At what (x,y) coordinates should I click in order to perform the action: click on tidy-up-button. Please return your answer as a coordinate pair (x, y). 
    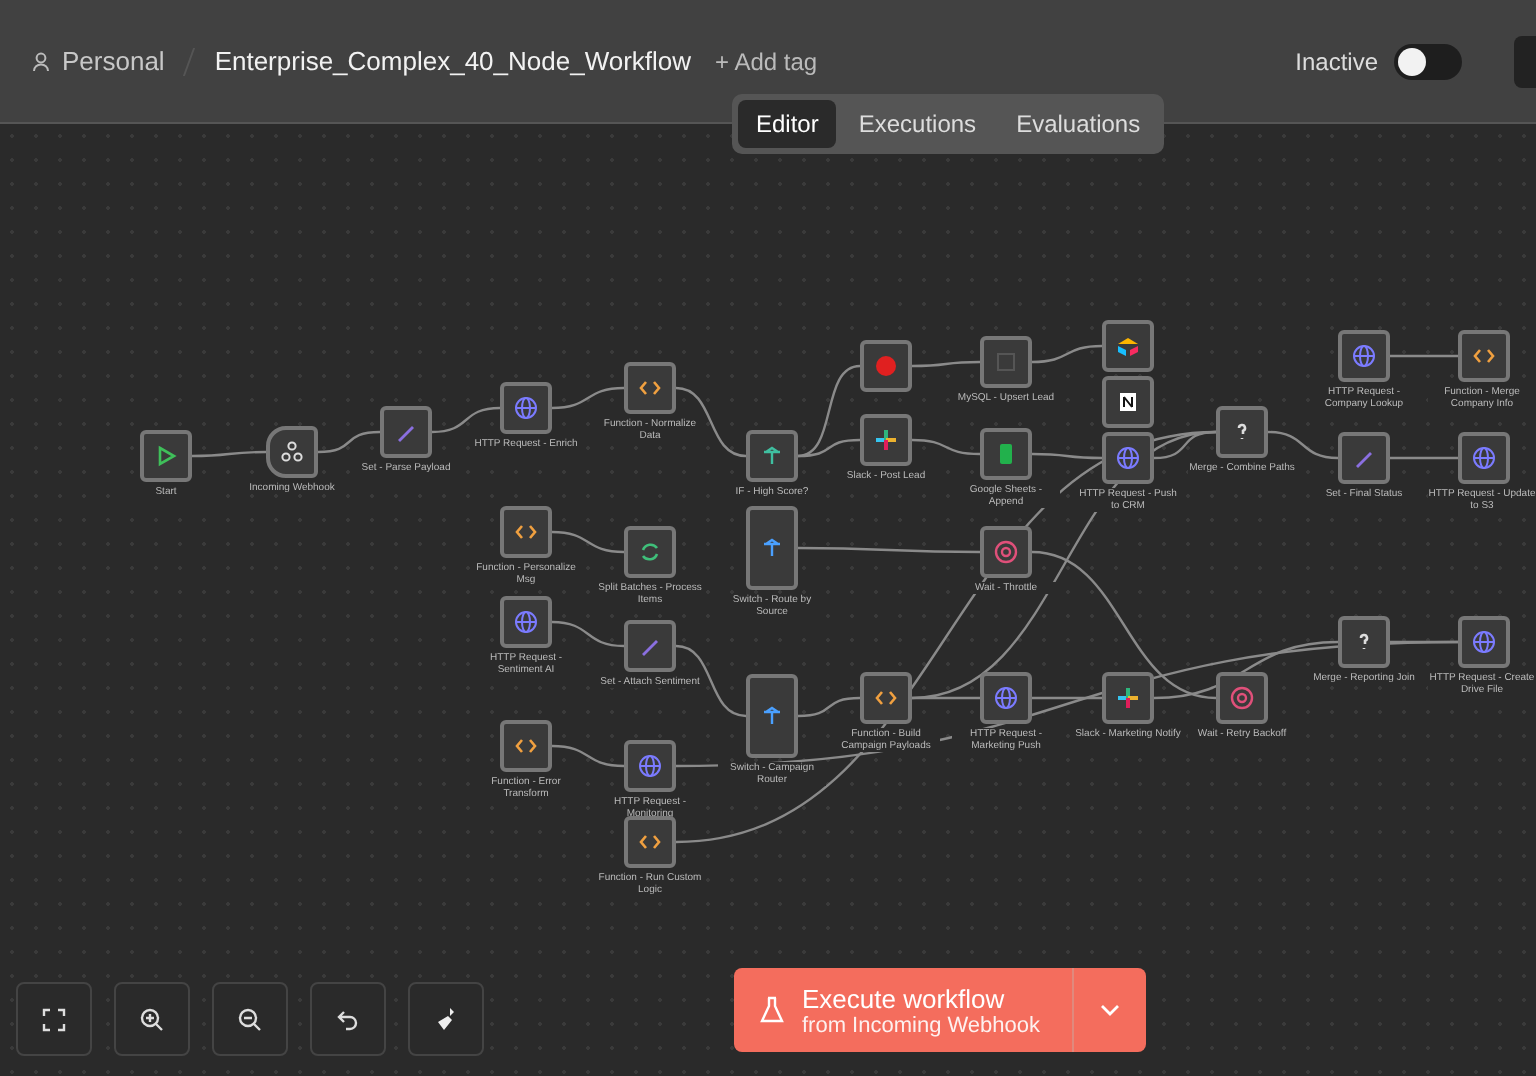
    Looking at the image, I should click on (446, 1019).